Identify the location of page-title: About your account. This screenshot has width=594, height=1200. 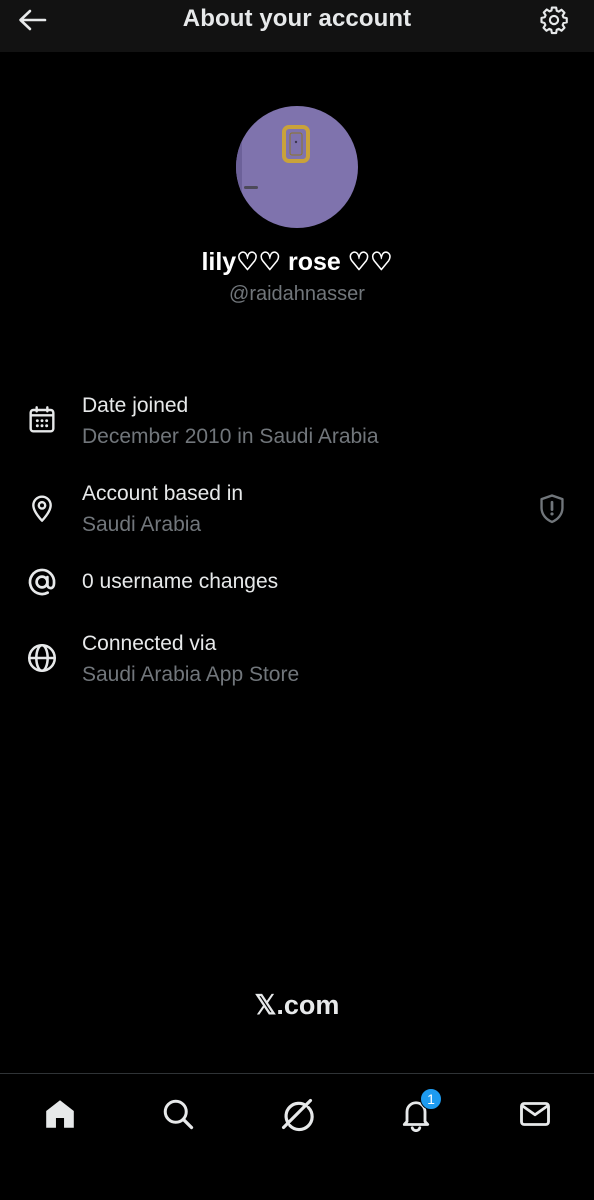
(297, 18).